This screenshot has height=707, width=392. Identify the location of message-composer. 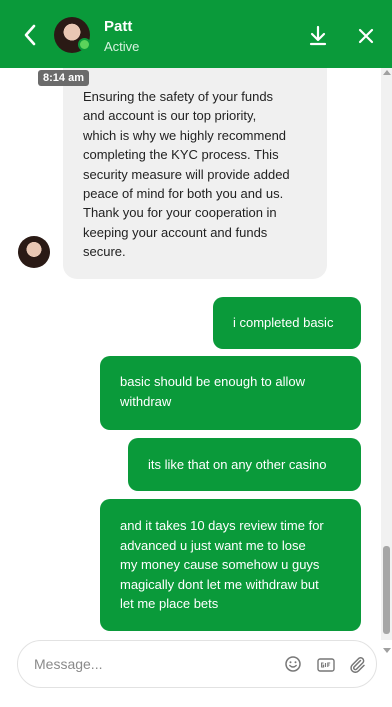
(197, 664).